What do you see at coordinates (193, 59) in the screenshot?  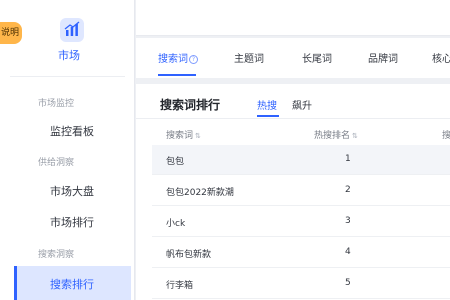 I see `help-circle-icon: ?` at bounding box center [193, 59].